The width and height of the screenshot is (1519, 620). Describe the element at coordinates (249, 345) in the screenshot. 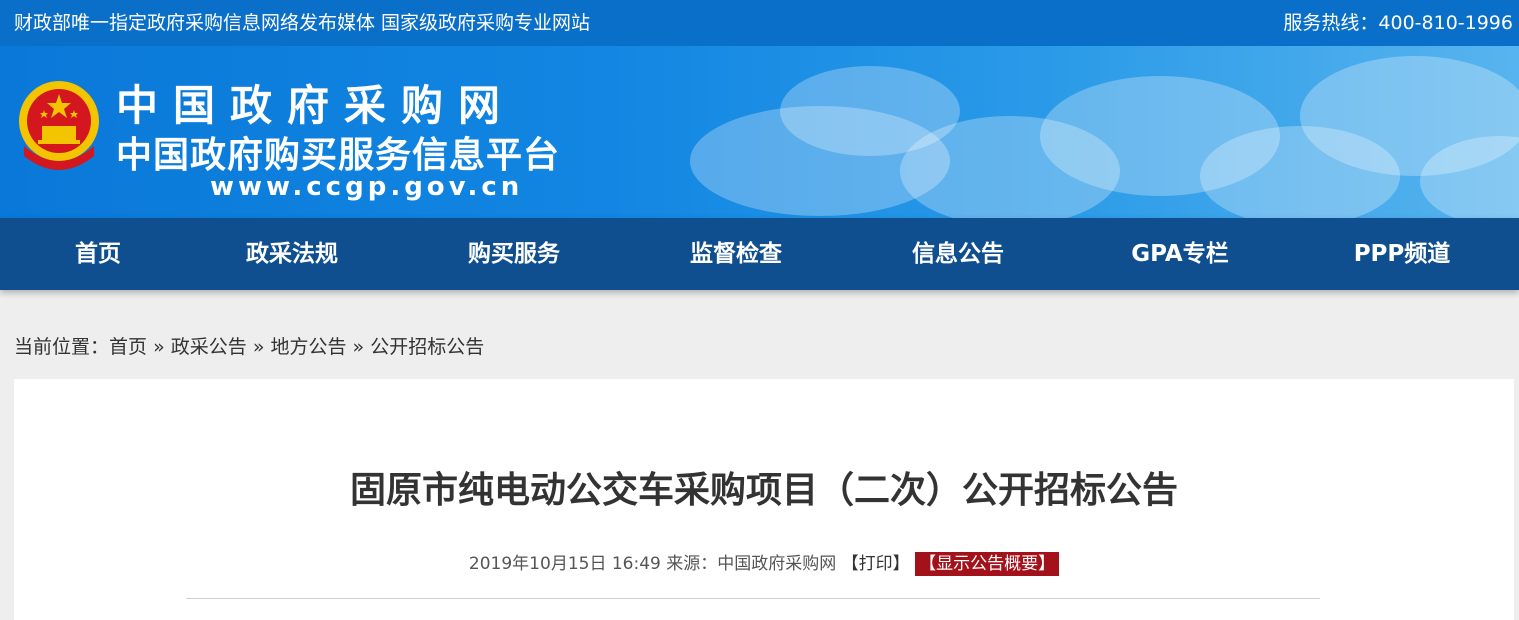

I see `breadcrumb: 当前位置：首页 » 政采公告 » 地方公告 » 公开招标公告` at that location.